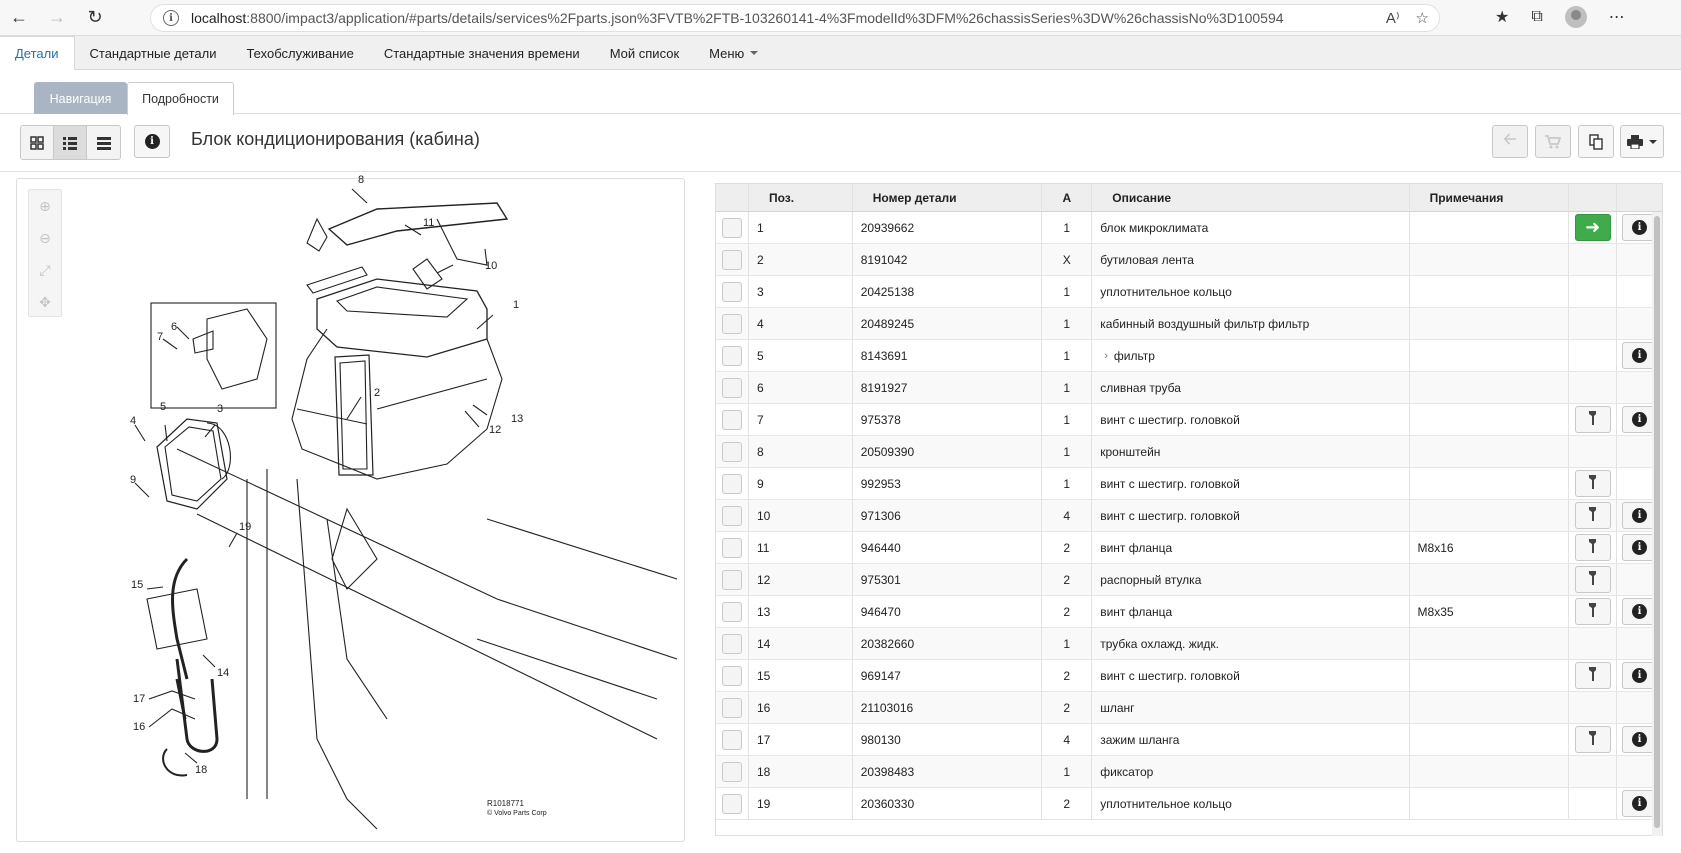 The width and height of the screenshot is (1681, 853). I want to click on header-description: Описание, so click(1251, 197).